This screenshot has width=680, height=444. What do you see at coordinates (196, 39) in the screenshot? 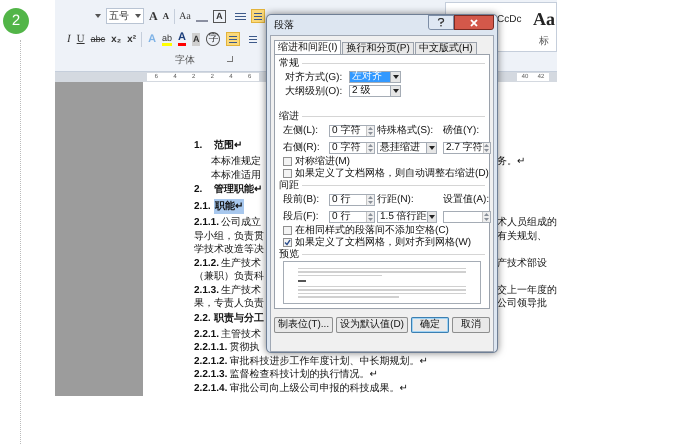
I see `shading-button: A` at bounding box center [196, 39].